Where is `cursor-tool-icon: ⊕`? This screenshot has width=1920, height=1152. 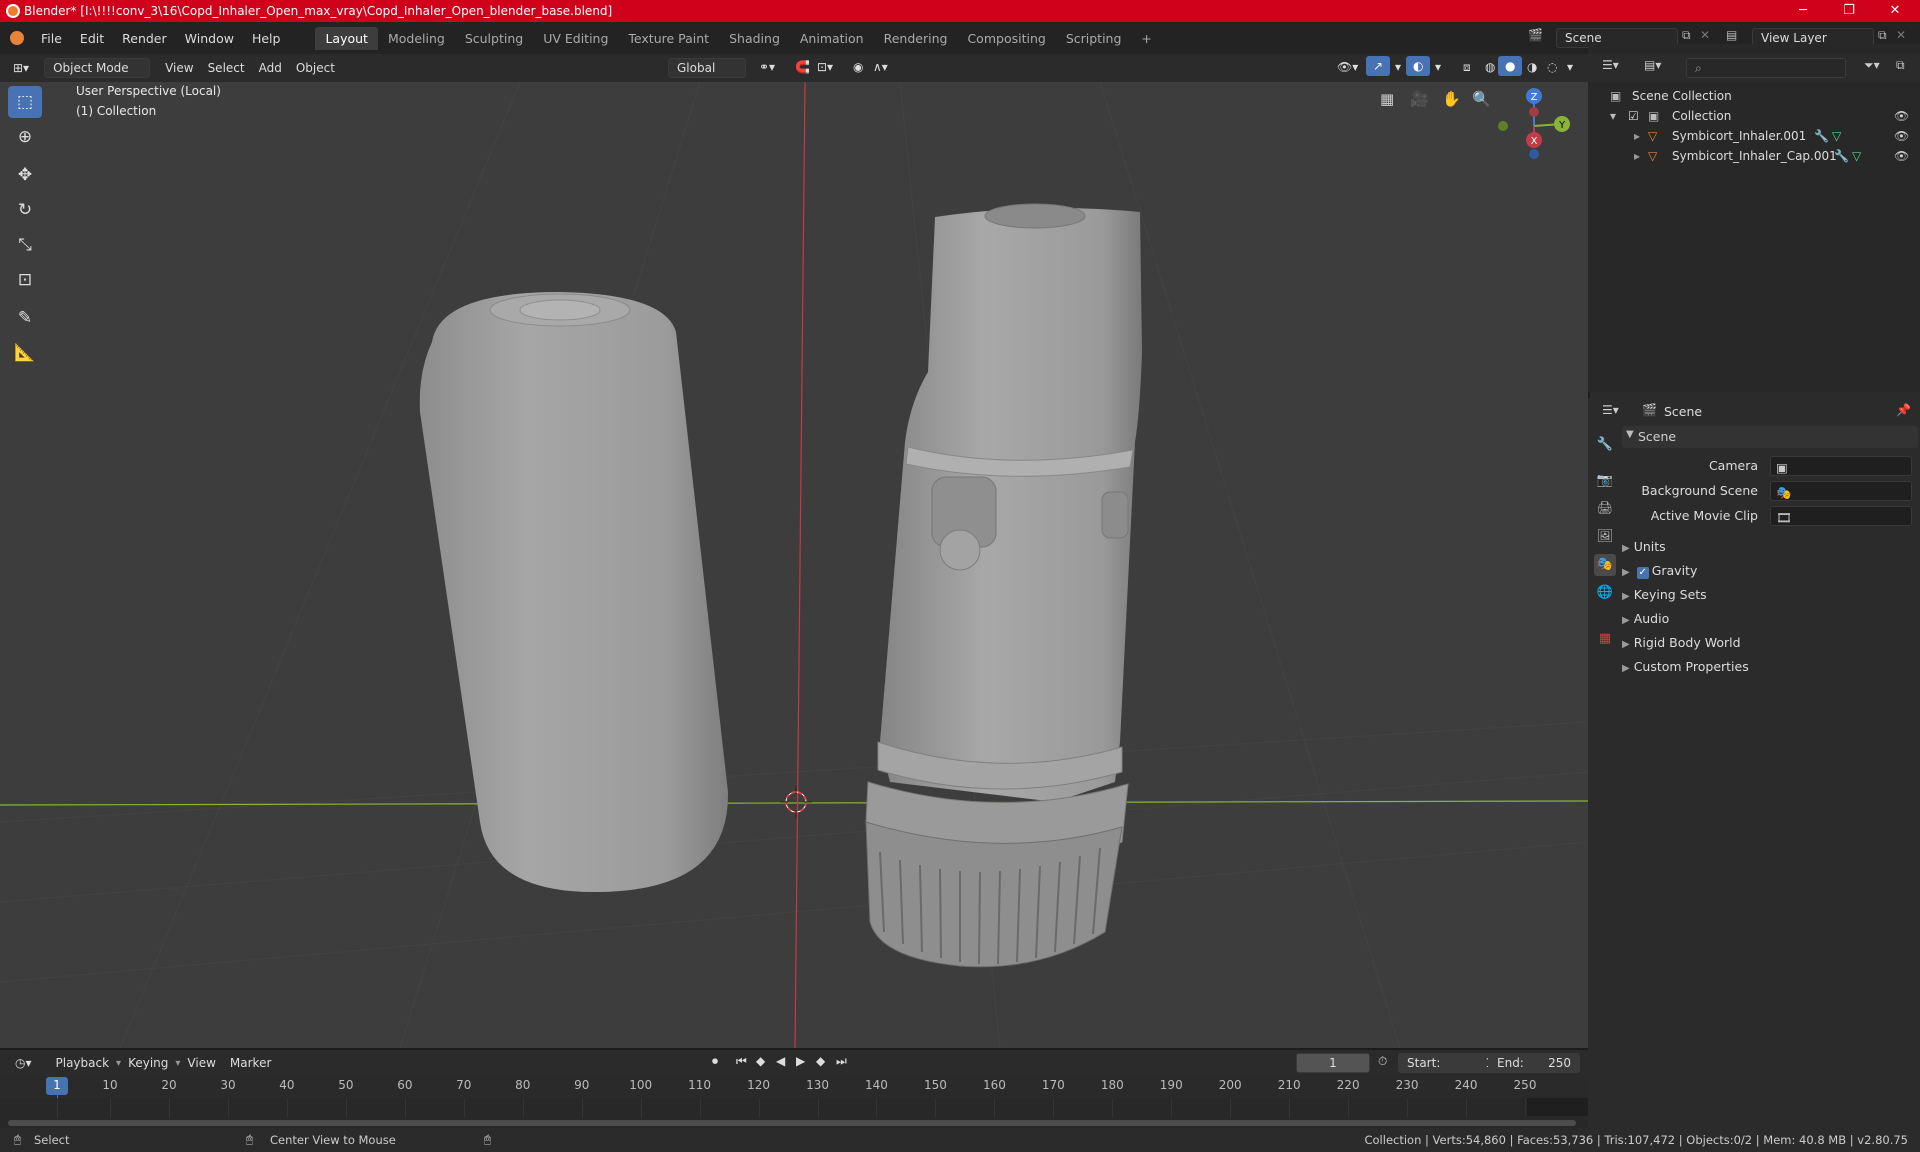 cursor-tool-icon: ⊕ is located at coordinates (25, 137).